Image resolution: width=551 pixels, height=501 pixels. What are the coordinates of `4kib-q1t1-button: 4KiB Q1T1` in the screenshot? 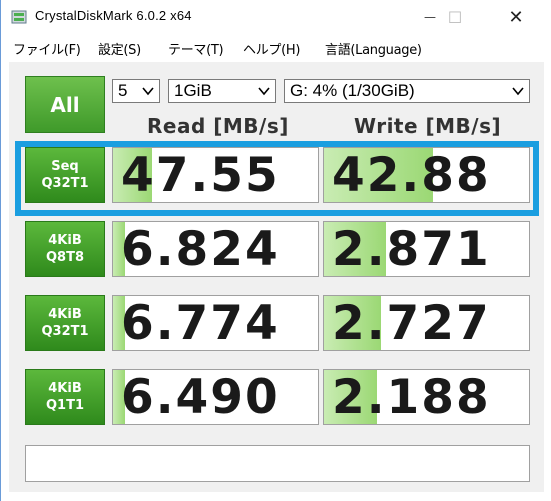 It's located at (65, 397).